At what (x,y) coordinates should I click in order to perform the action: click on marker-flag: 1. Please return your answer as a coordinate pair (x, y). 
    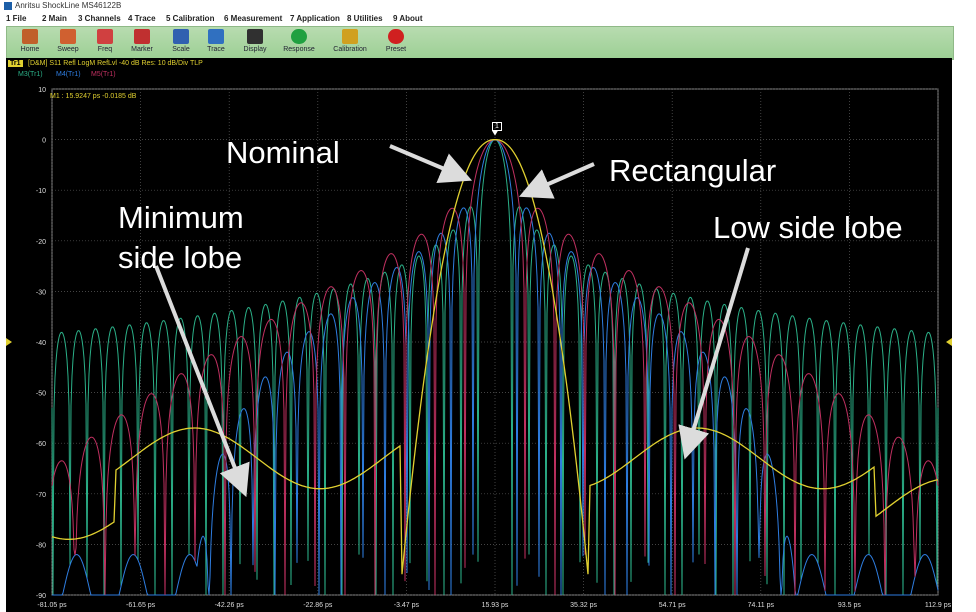
    Looking at the image, I should click on (497, 126).